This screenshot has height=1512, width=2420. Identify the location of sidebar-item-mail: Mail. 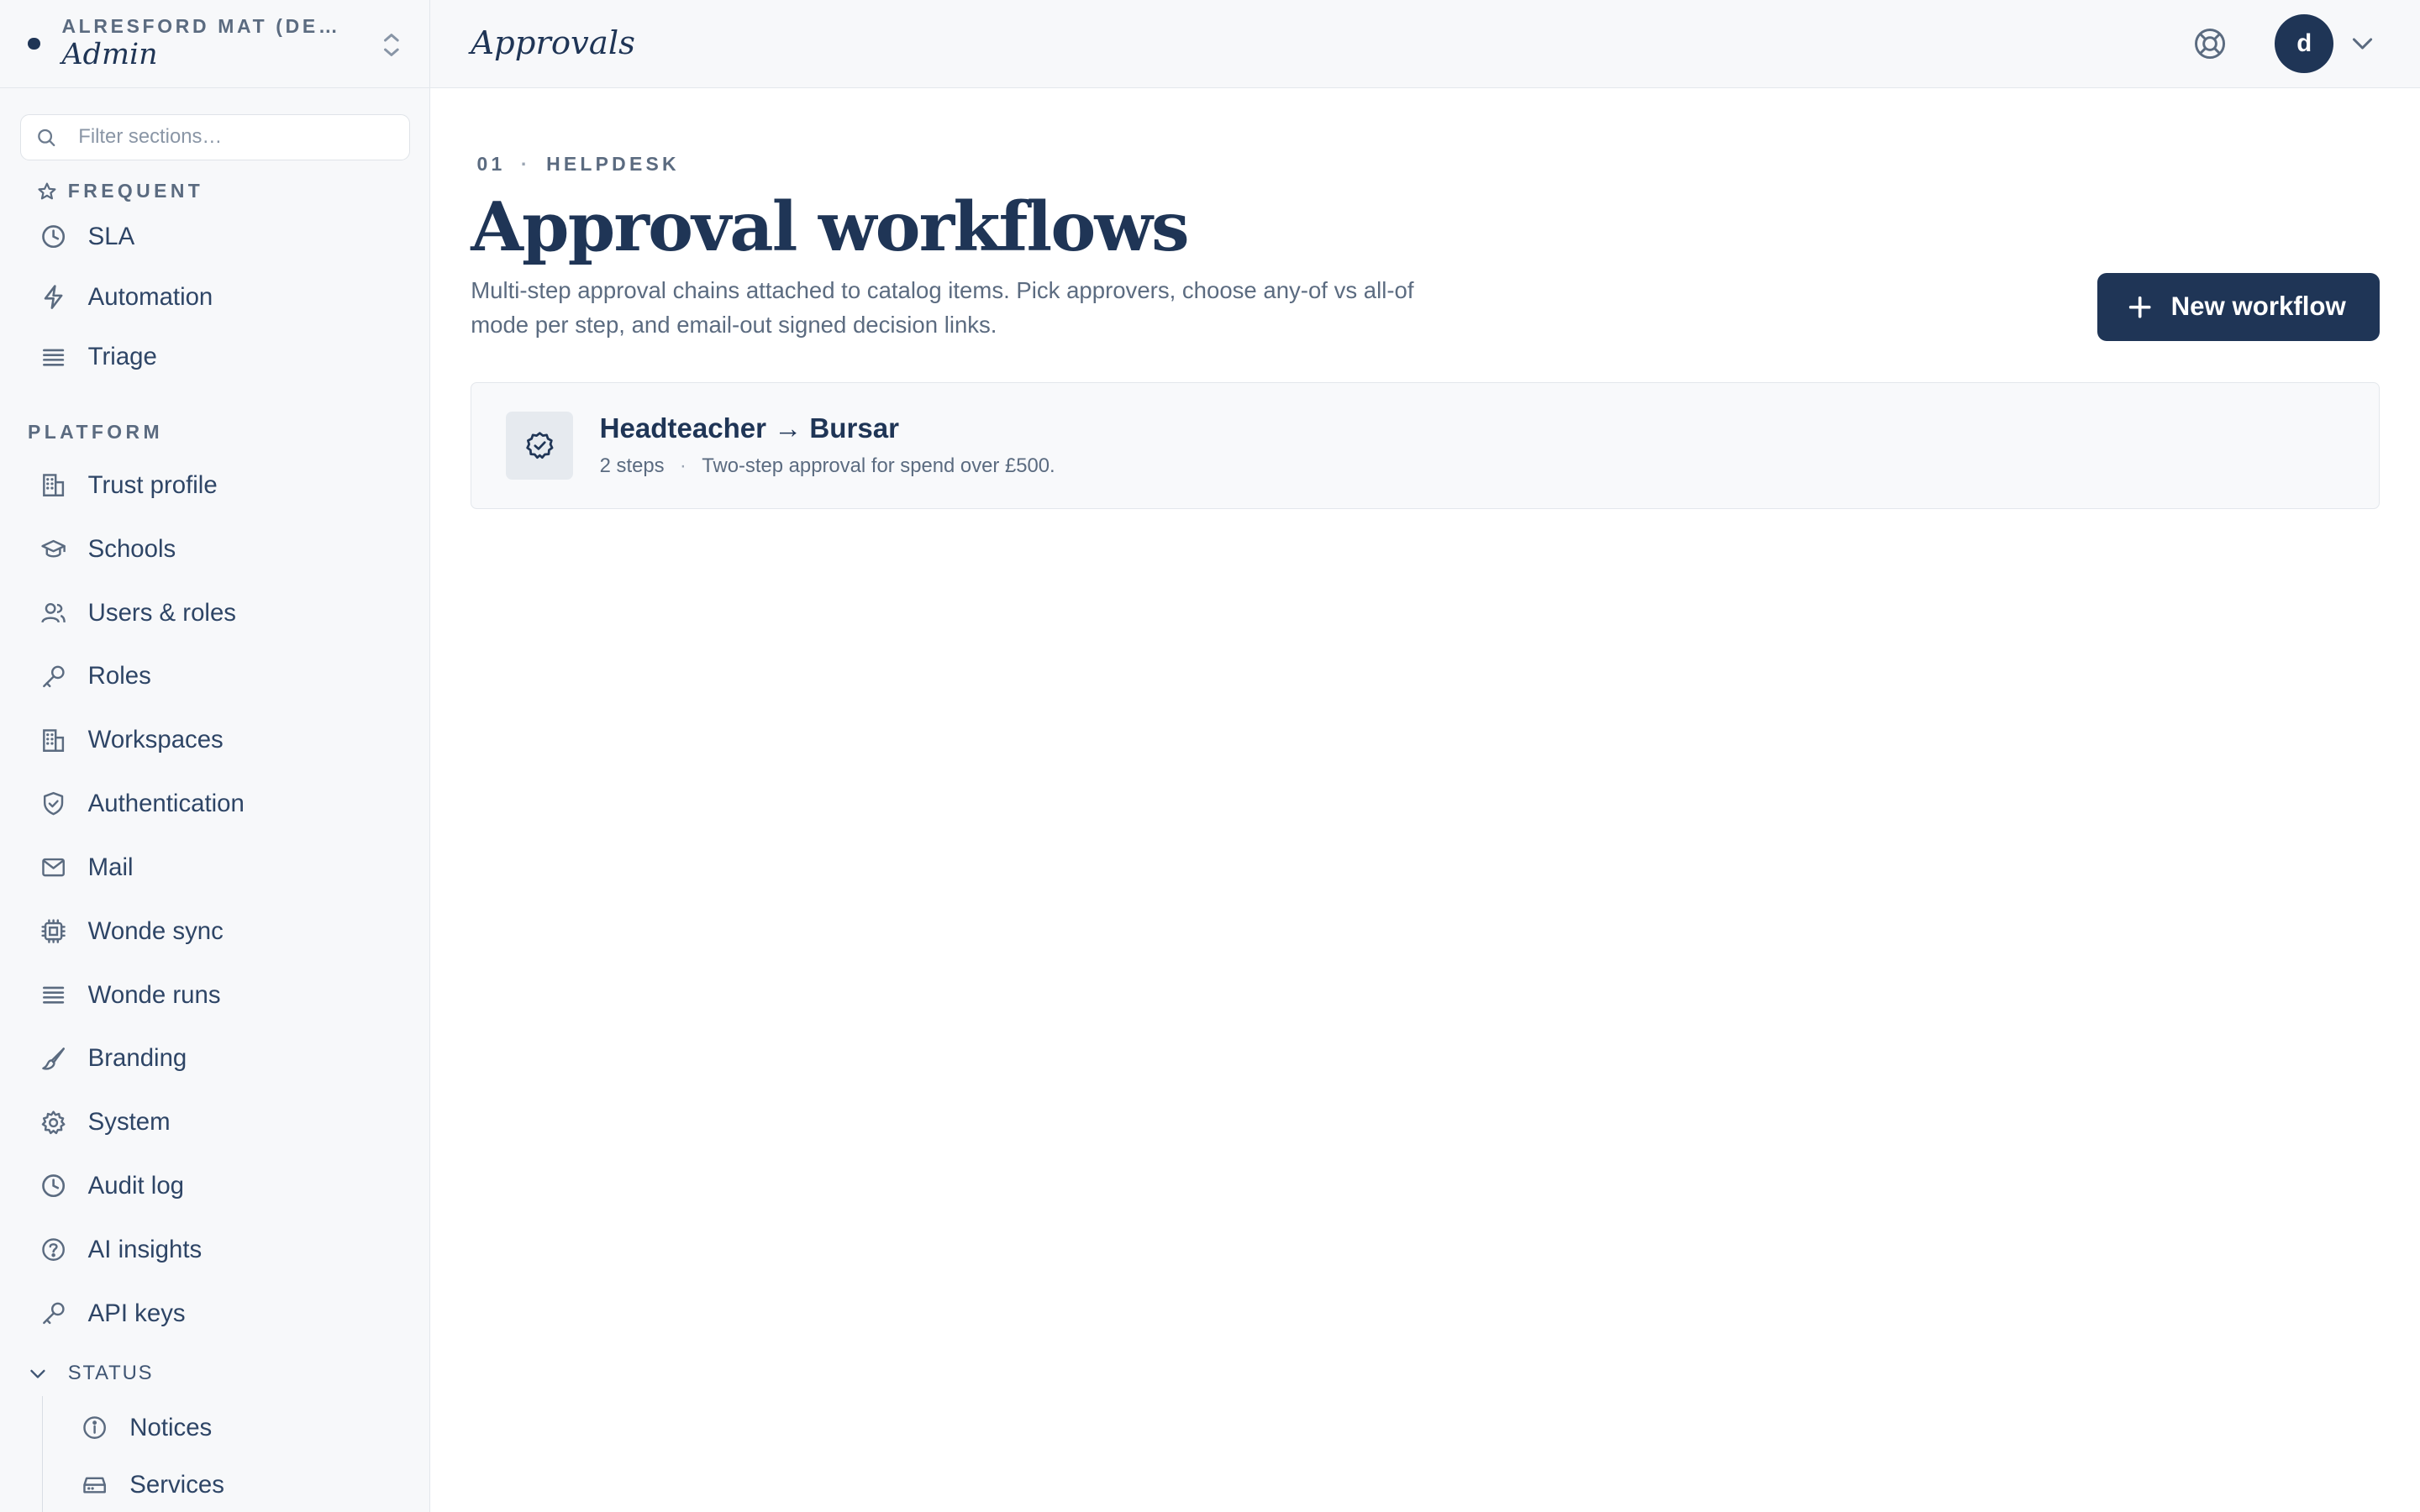
(214, 868).